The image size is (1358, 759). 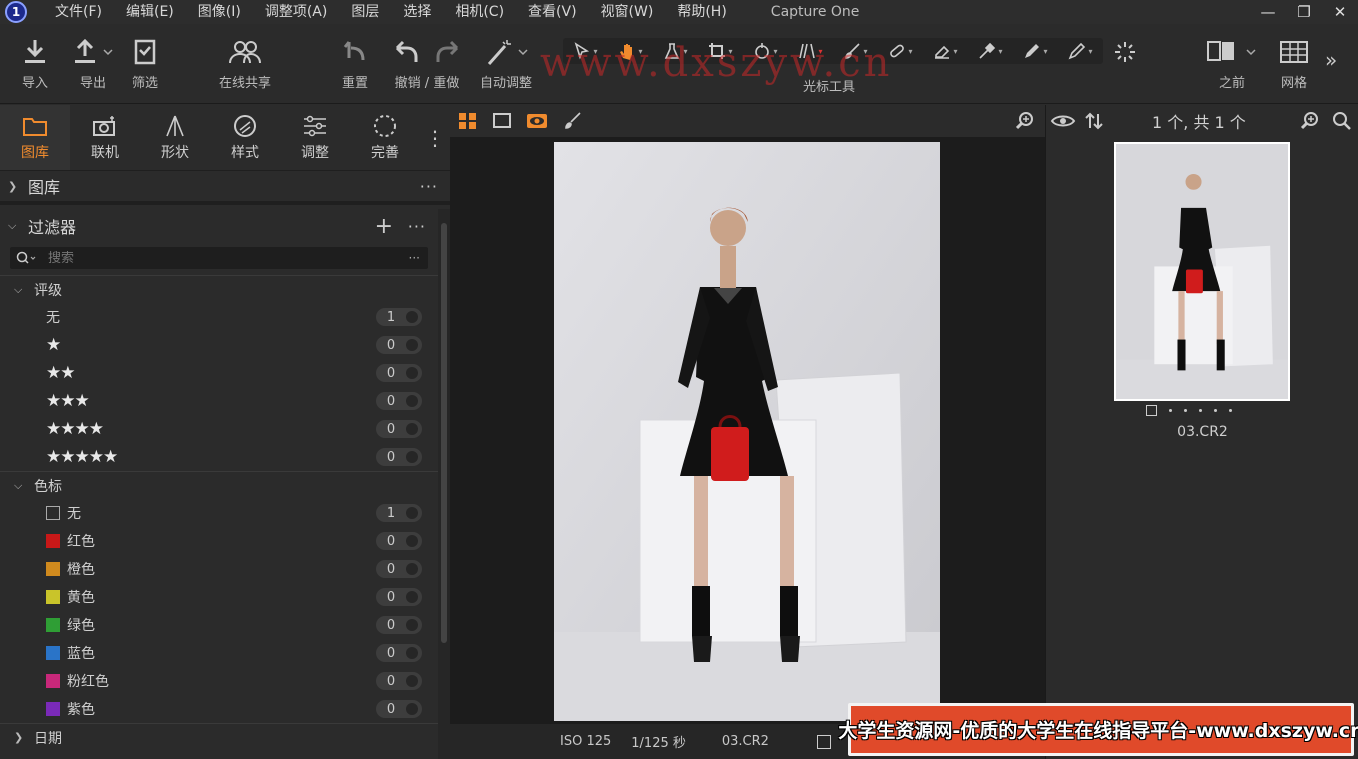 What do you see at coordinates (1151, 410) in the screenshot?
I see `thumbnail-checkbox` at bounding box center [1151, 410].